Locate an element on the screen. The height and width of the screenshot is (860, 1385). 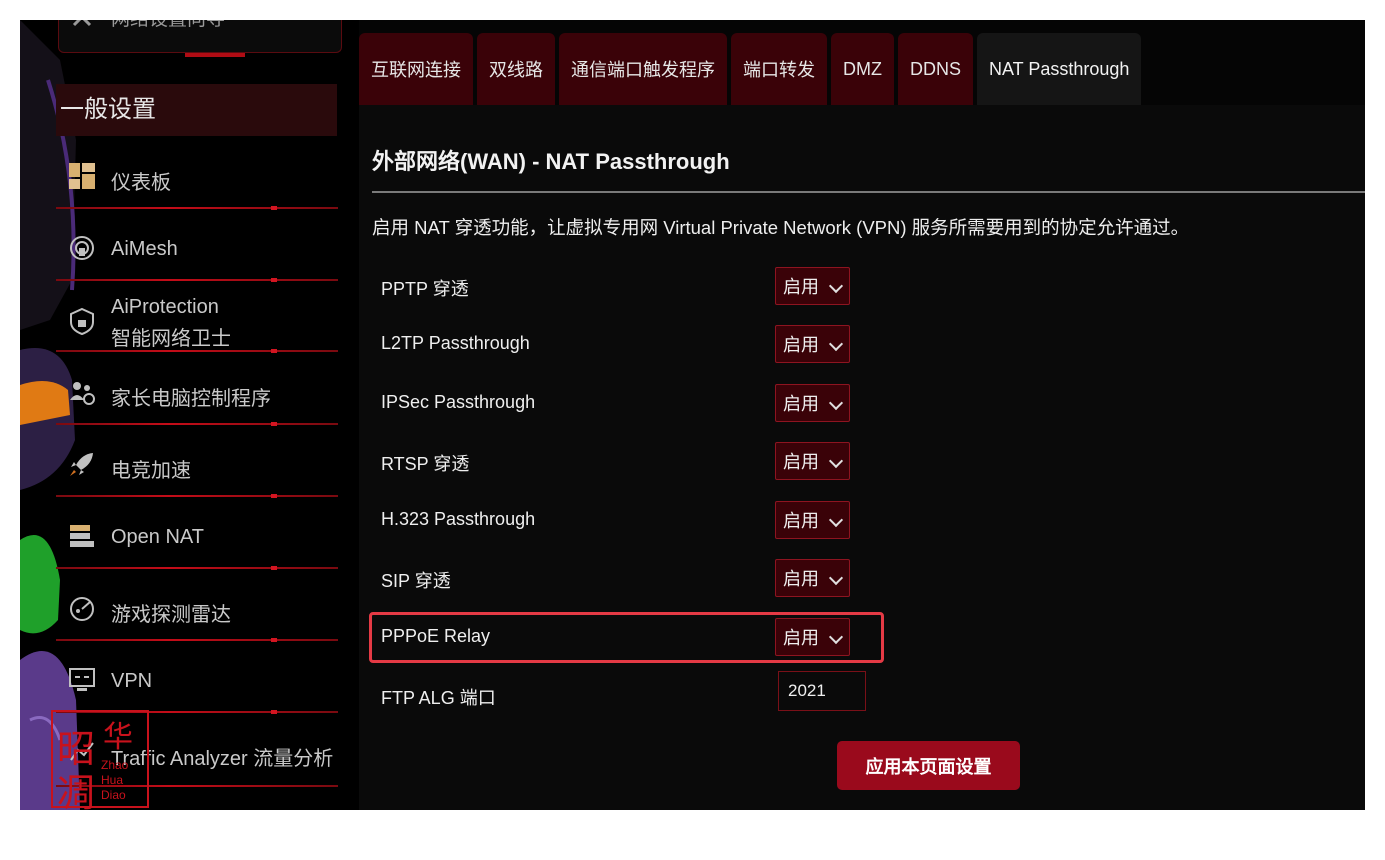
rocket-icon is located at coordinates (82, 464).